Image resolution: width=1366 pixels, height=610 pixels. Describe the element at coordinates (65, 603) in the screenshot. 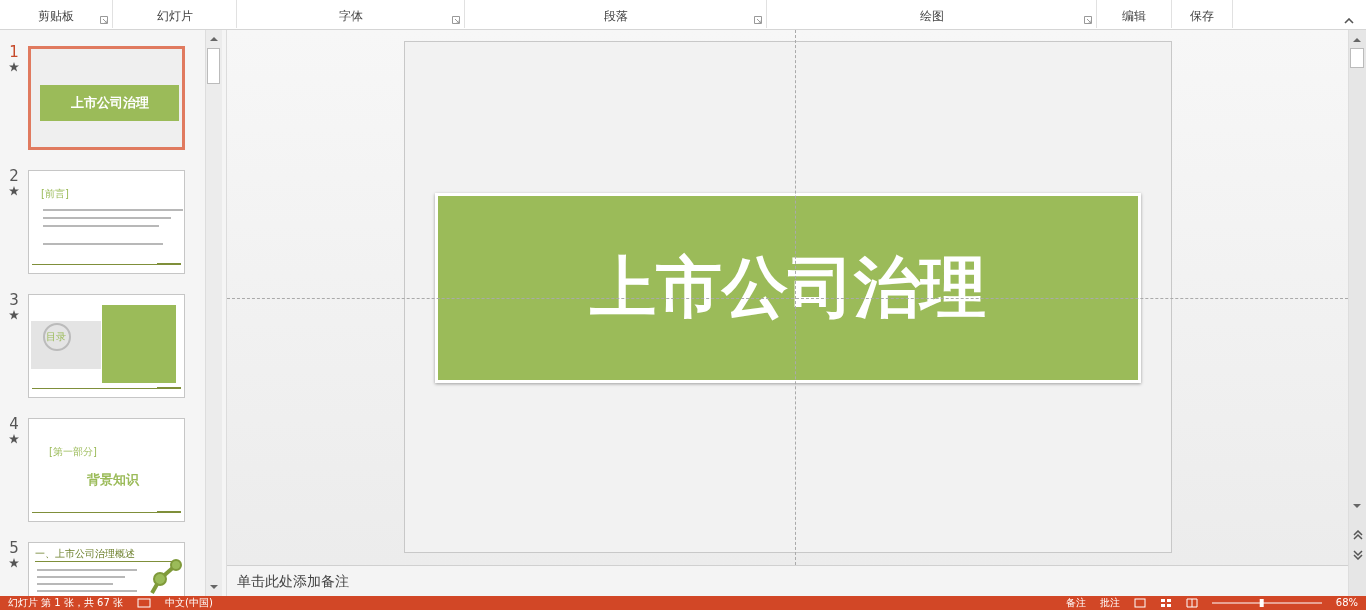

I see `slide-info: 幻灯片 第 1 张，共 67 张` at that location.